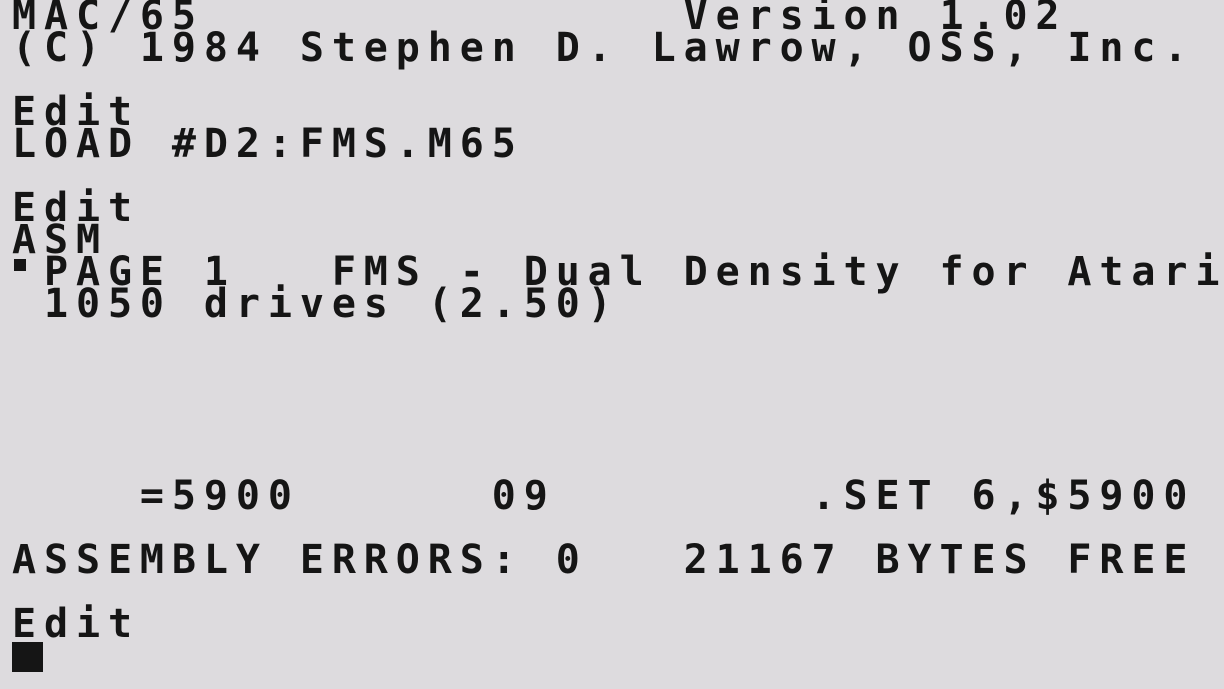 The image size is (1224, 689). What do you see at coordinates (604, 560) in the screenshot?
I see `assembly-summary: ASSEMBLY ERRORS: 0 21167 BYTES FREE` at bounding box center [604, 560].